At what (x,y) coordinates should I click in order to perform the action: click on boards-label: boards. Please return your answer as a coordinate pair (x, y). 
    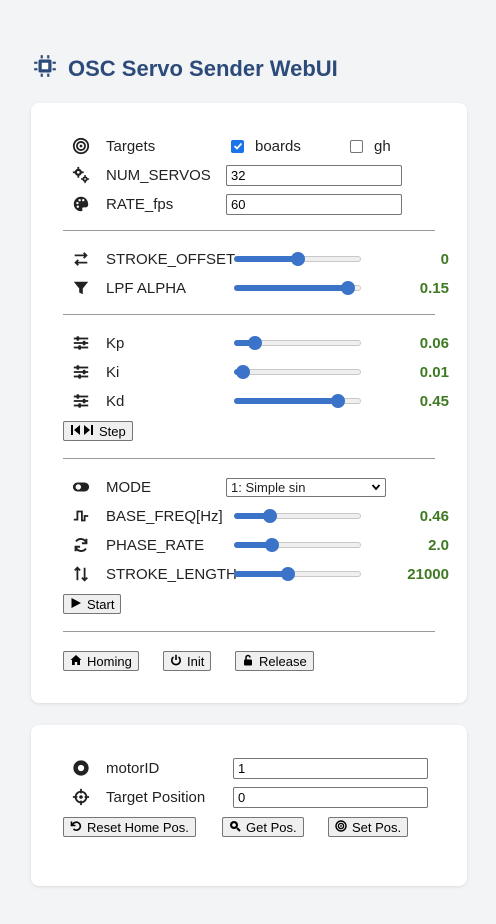
    Looking at the image, I should click on (278, 146).